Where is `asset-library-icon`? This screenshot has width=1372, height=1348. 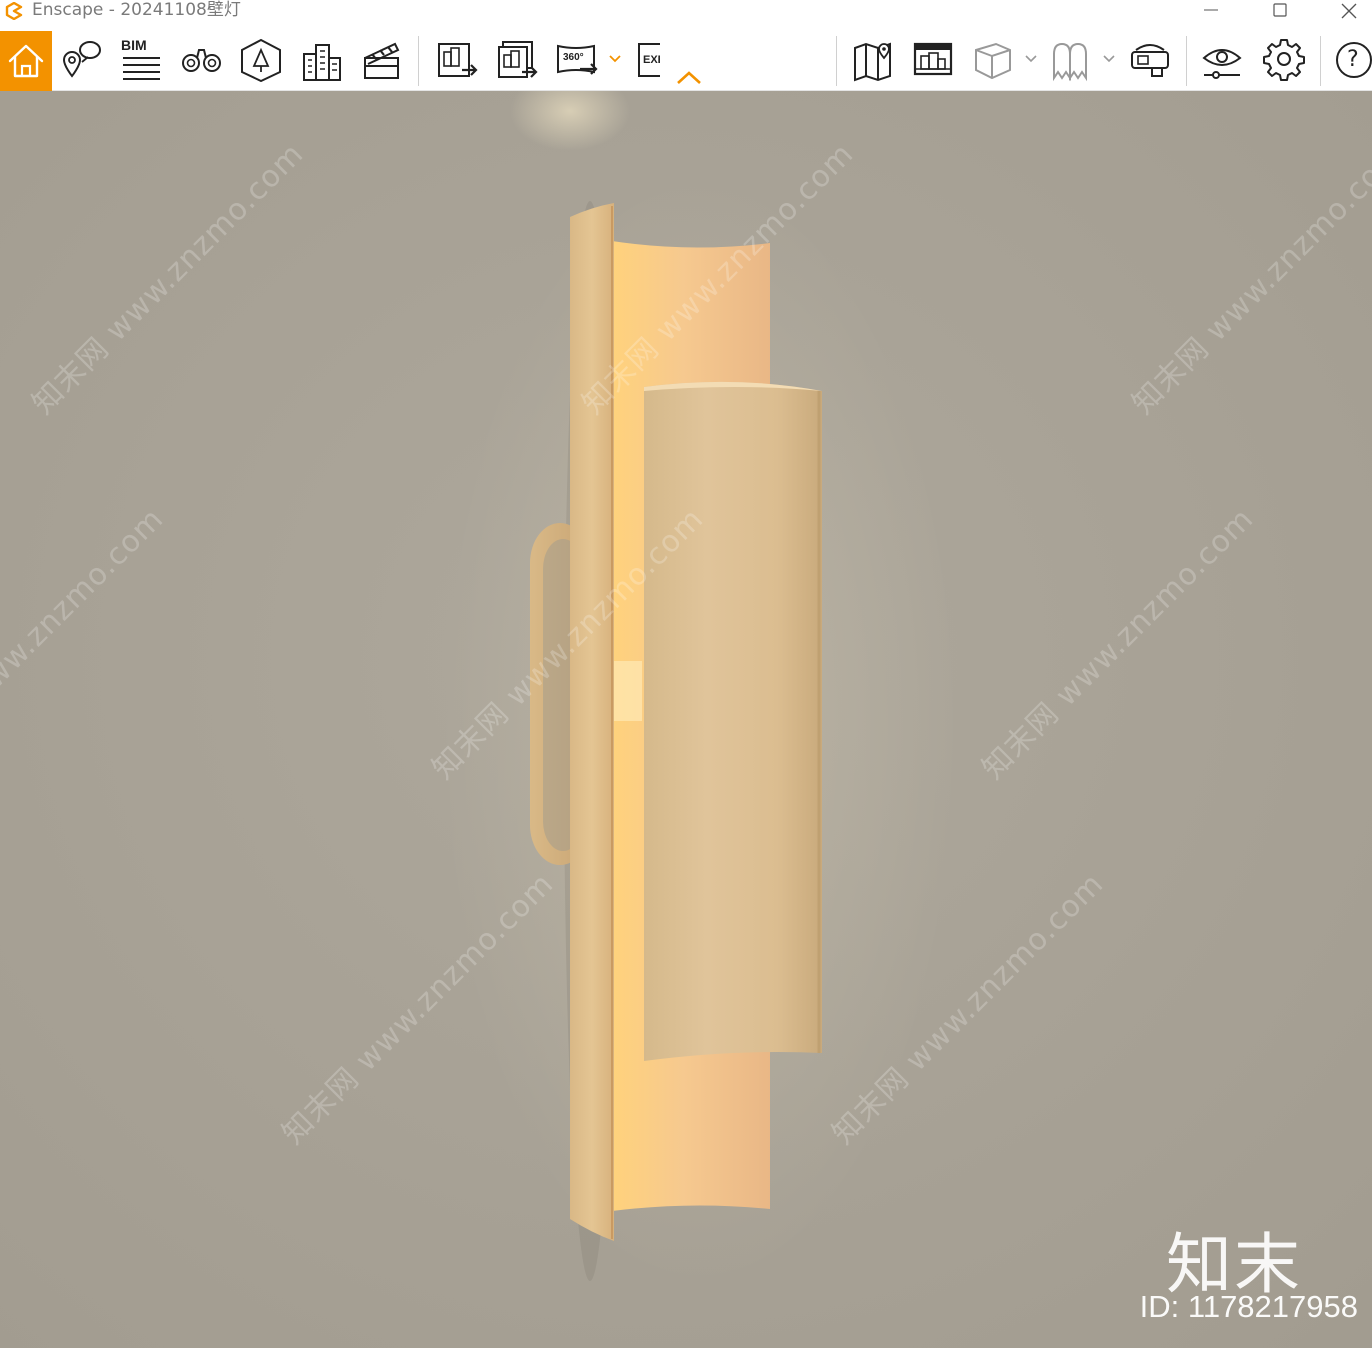 asset-library-icon is located at coordinates (261, 60).